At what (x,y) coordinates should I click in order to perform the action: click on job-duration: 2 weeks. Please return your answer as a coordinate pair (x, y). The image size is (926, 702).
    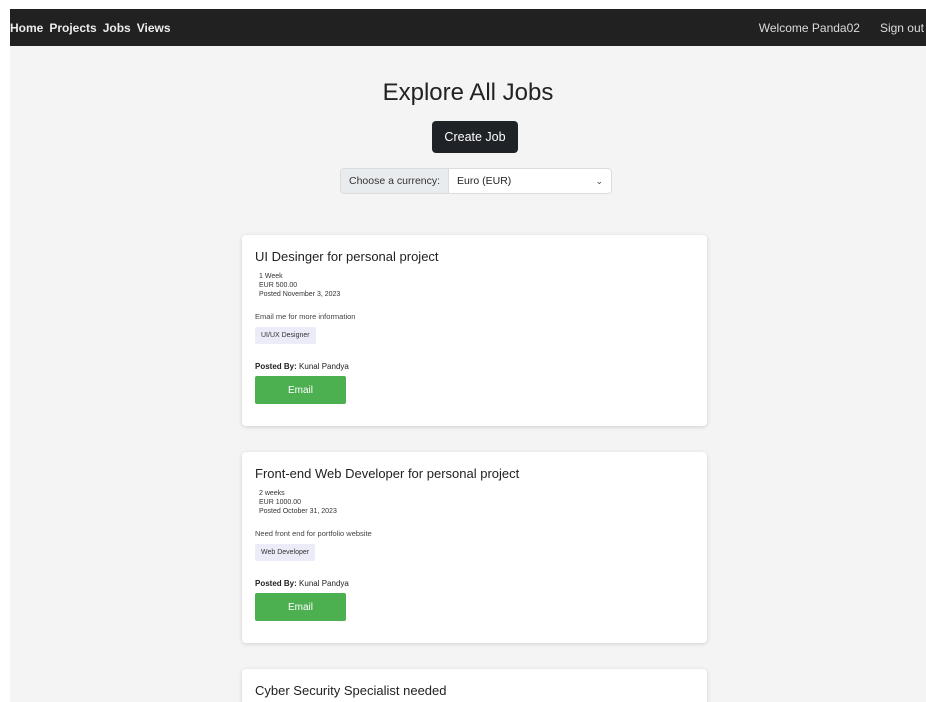
    Looking at the image, I should click on (272, 493).